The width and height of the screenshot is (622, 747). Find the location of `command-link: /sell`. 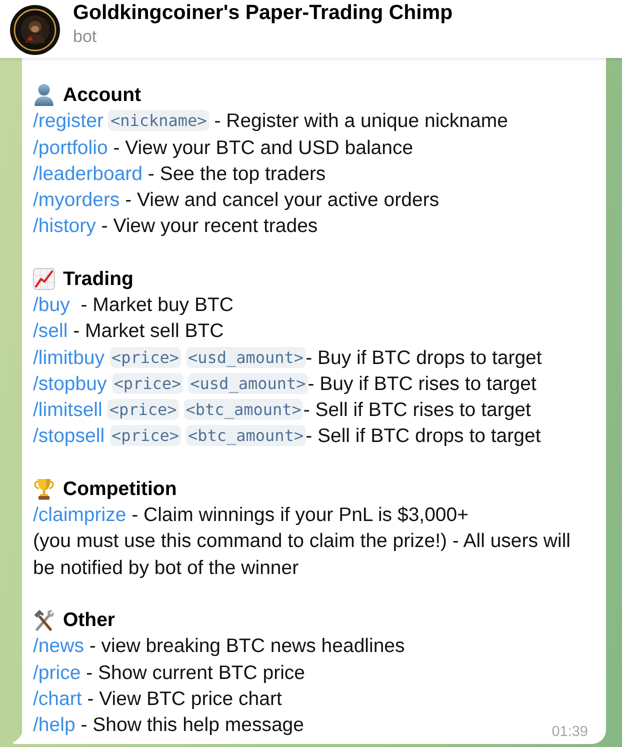

command-link: /sell is located at coordinates (50, 331).